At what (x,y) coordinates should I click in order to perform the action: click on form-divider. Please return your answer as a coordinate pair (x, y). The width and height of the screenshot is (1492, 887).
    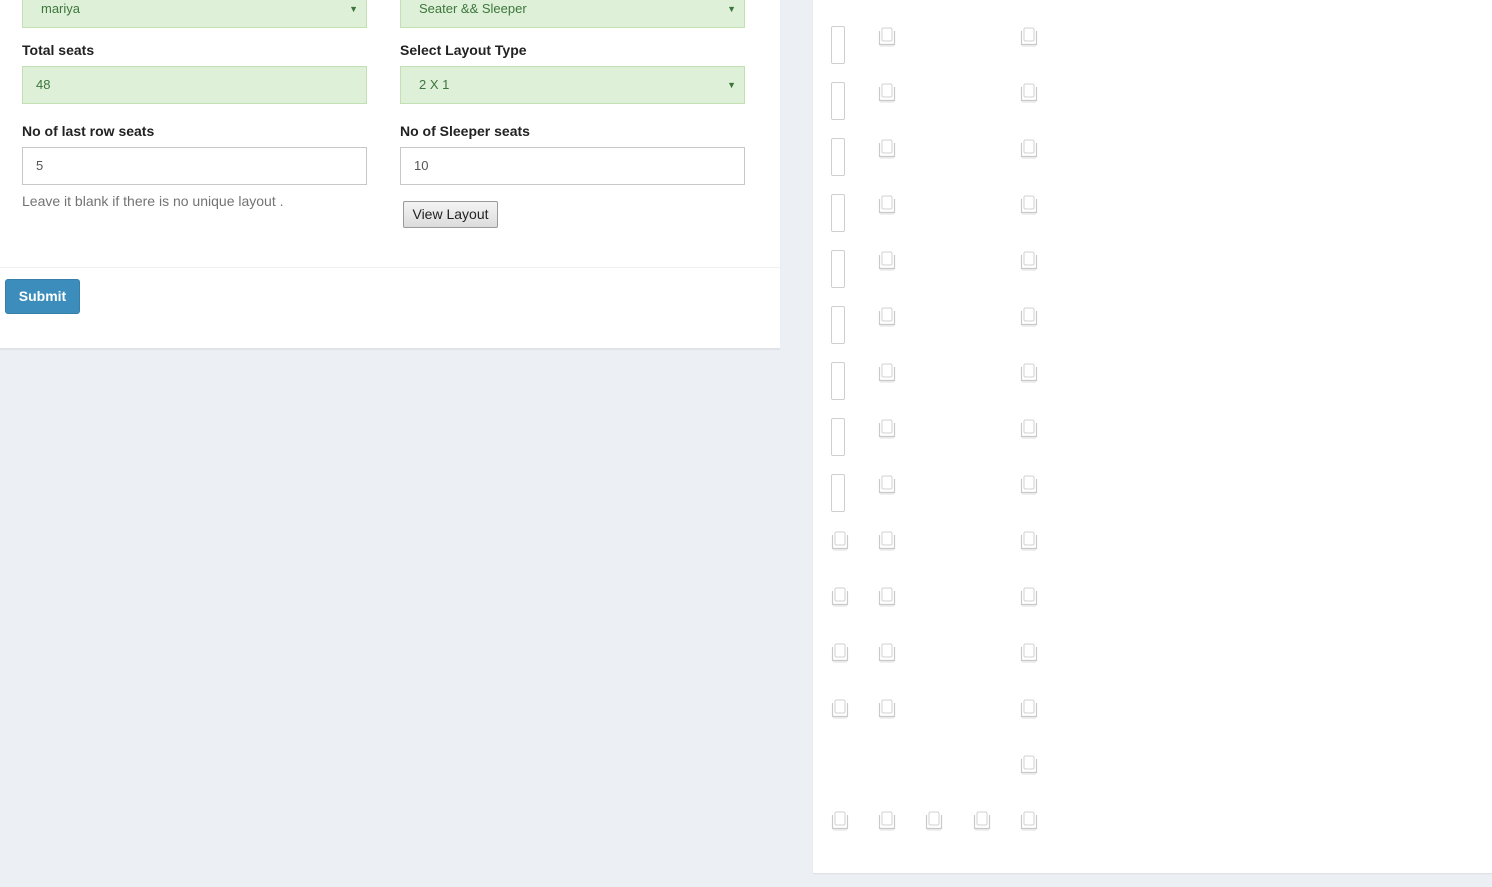
    Looking at the image, I should click on (390, 267).